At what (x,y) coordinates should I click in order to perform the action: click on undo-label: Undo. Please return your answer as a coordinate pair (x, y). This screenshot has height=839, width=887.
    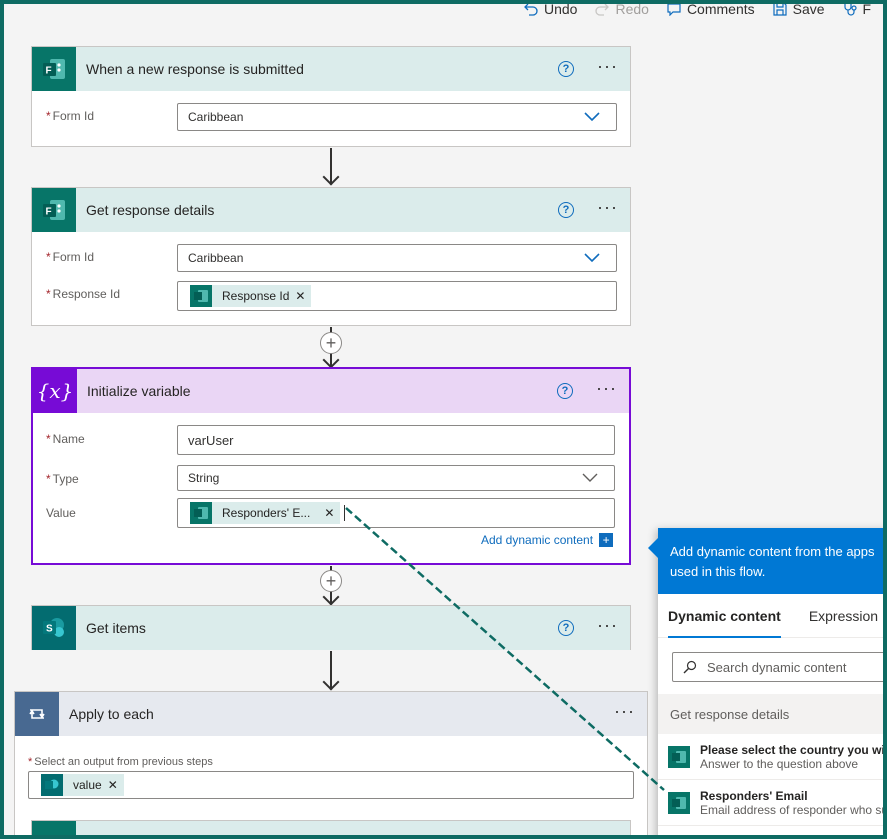
    Looking at the image, I should click on (561, 10).